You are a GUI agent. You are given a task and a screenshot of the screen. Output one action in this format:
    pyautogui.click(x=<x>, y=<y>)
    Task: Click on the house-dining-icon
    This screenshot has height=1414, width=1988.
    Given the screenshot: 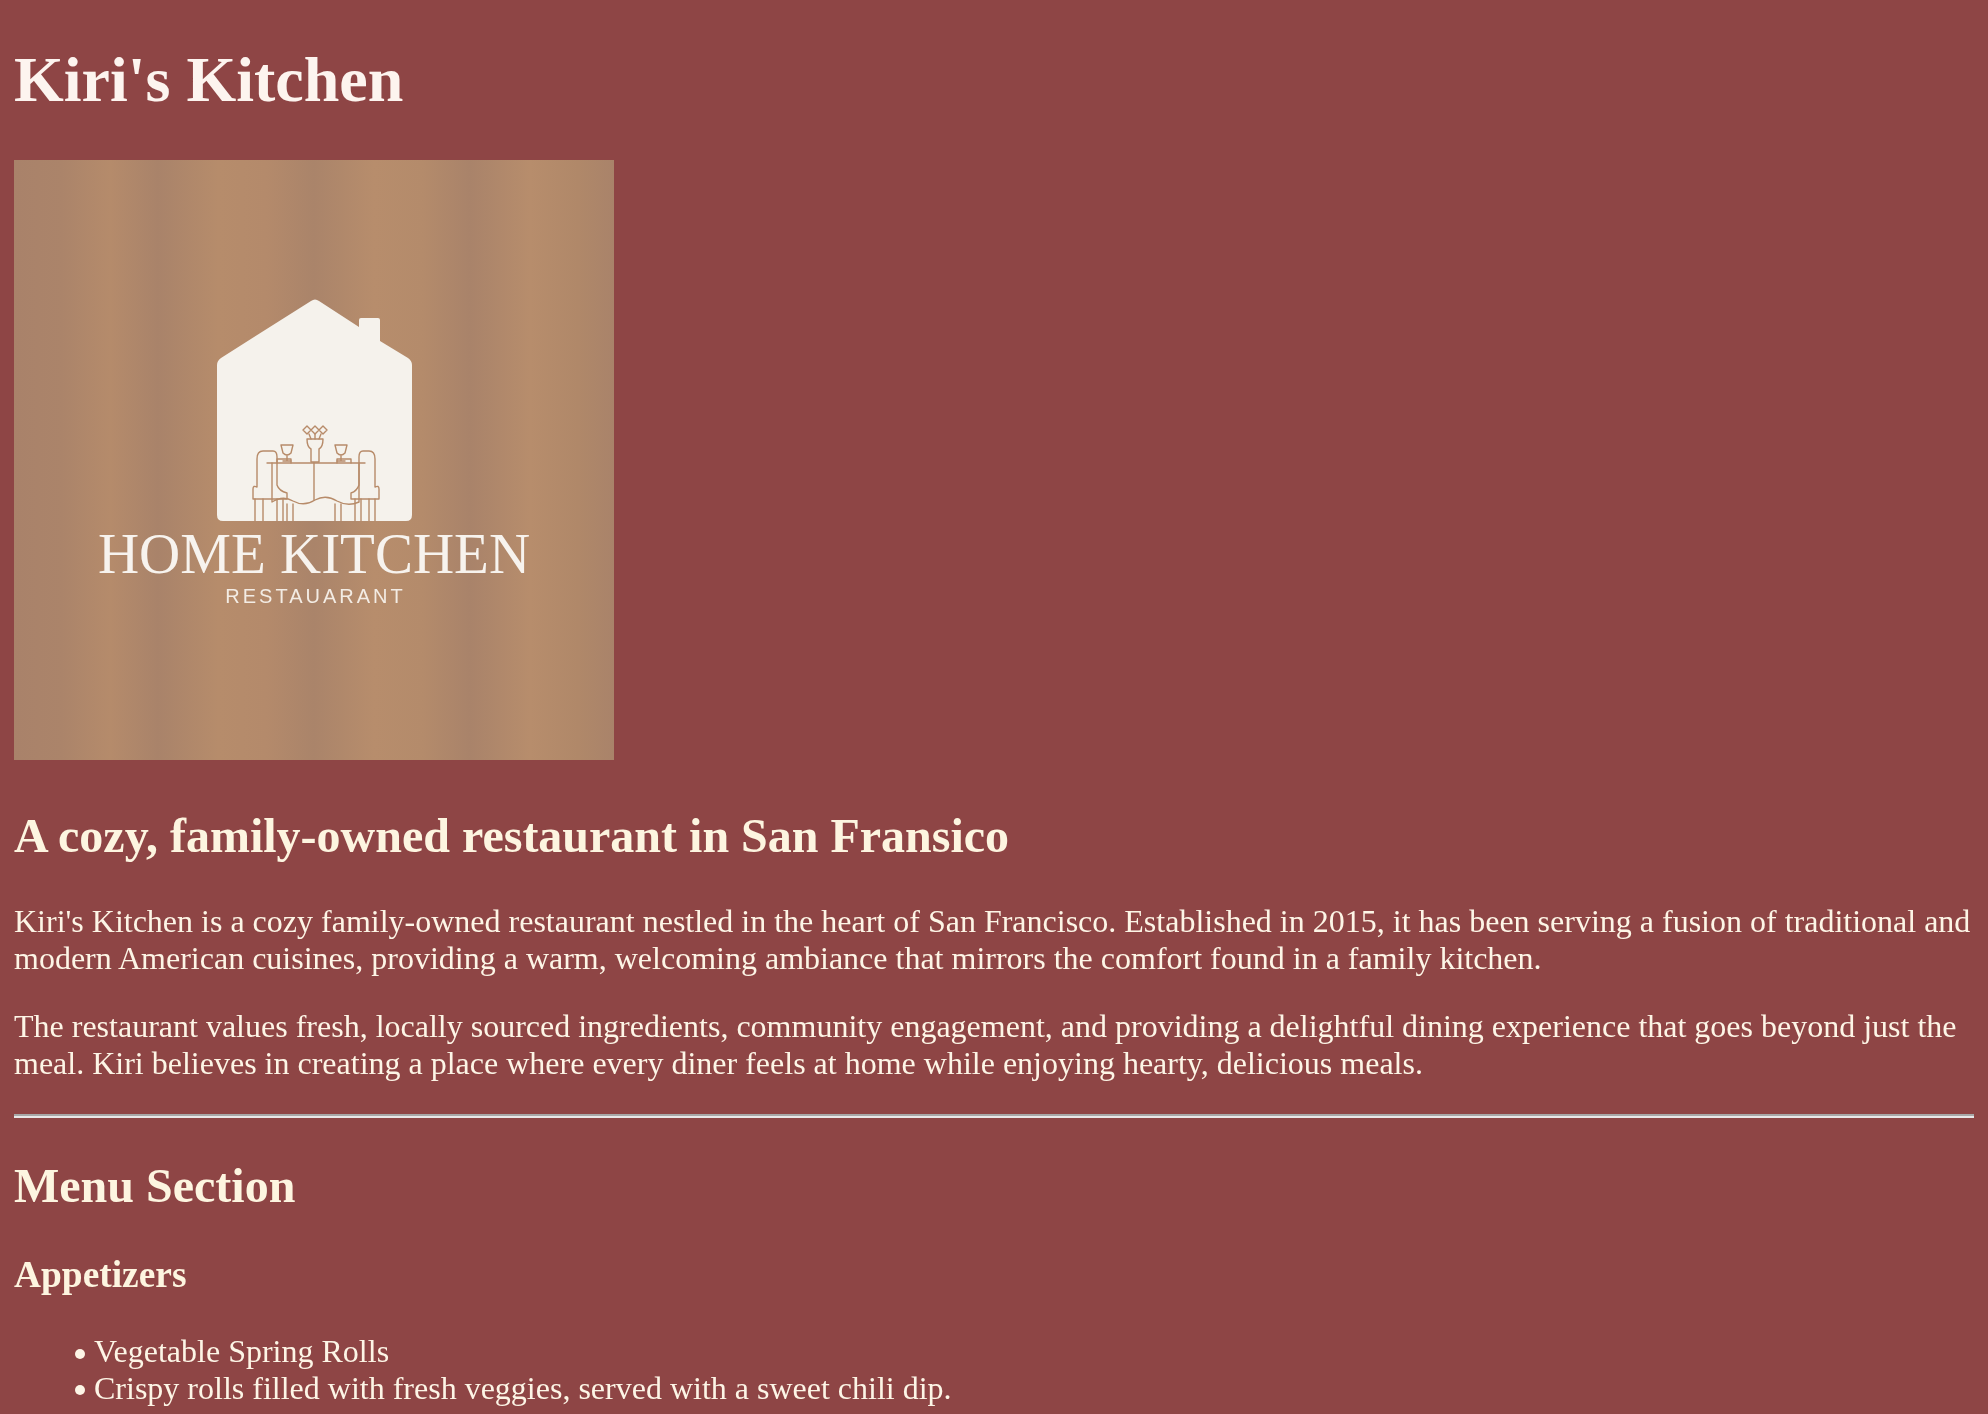 What is the action you would take?
    pyautogui.click(x=314, y=409)
    